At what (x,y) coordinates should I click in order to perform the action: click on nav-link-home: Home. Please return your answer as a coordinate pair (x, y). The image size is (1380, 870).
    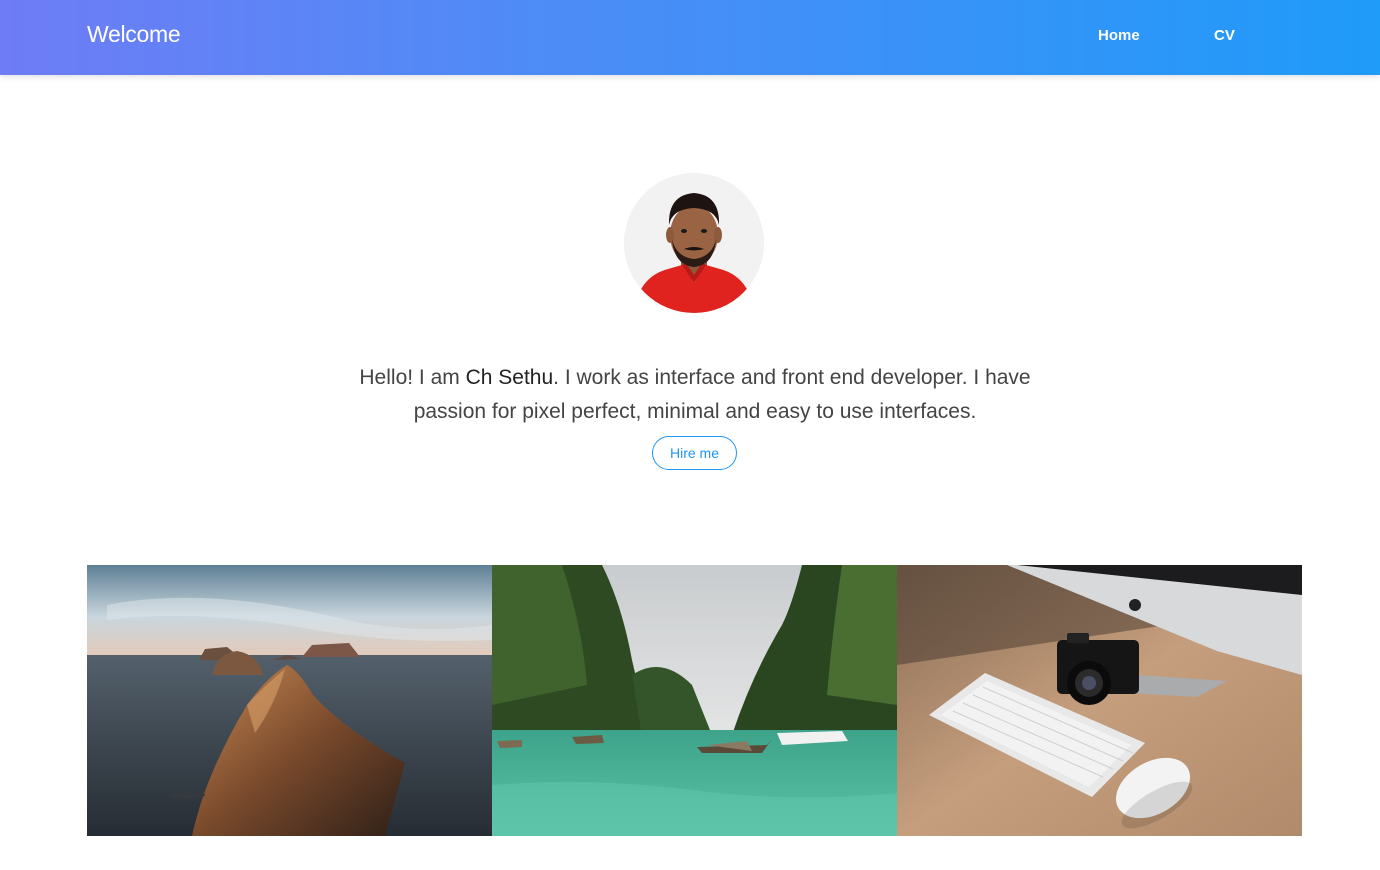
    Looking at the image, I should click on (1119, 35).